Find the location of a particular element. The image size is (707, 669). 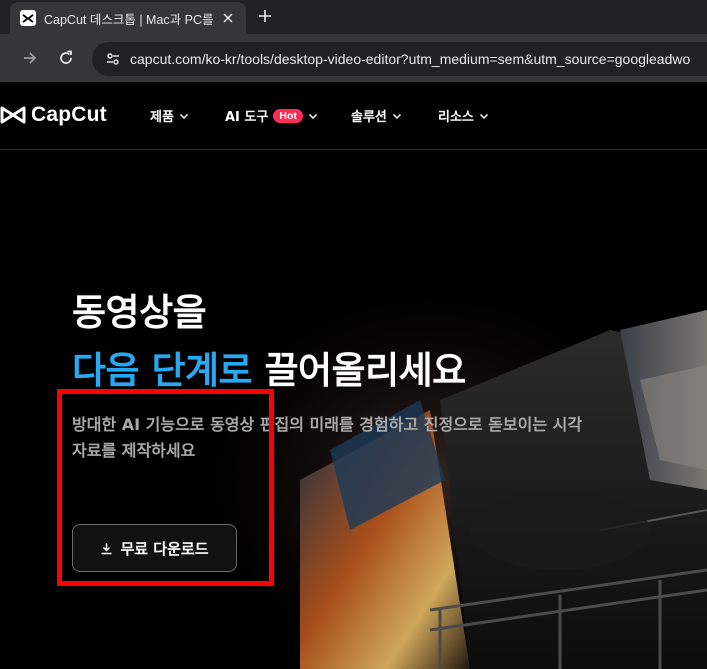

forward-arrow-icon is located at coordinates (30, 58).